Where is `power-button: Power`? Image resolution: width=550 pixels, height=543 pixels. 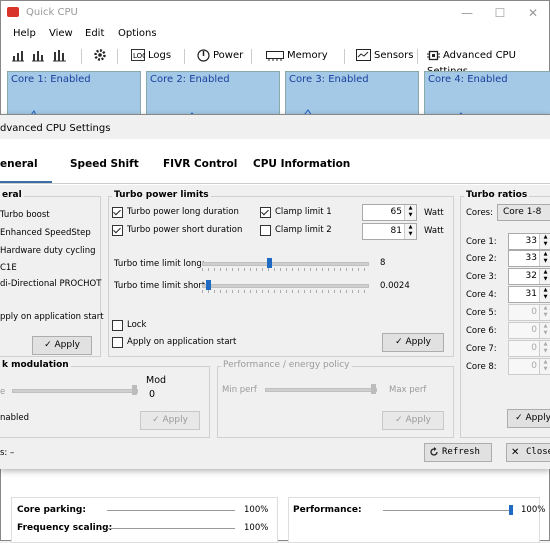 power-button: Power is located at coordinates (220, 56).